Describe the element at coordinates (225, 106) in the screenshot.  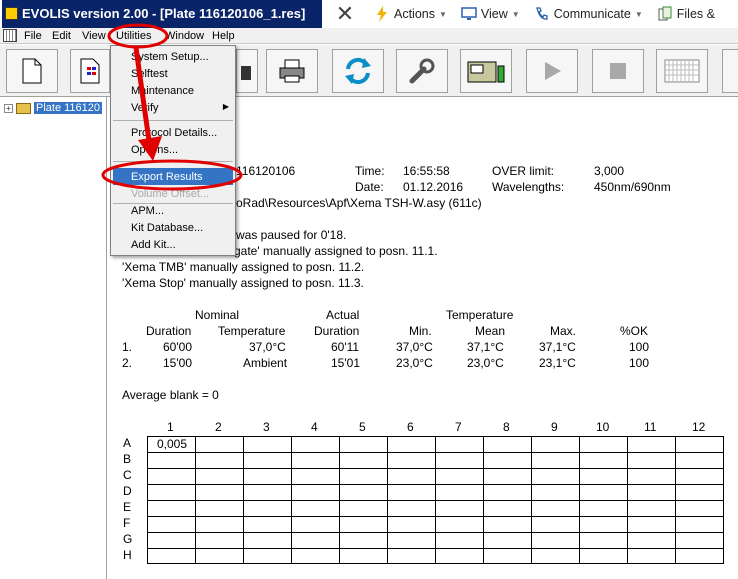
I see `submenu-arrow-icon: ▶` at that location.